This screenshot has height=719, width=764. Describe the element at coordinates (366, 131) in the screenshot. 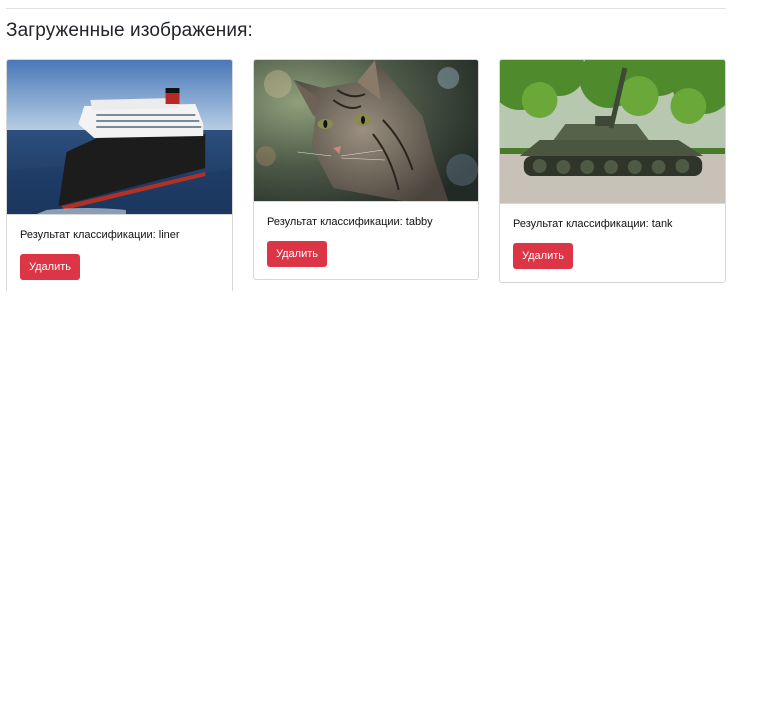

I see `tabby-image` at that location.